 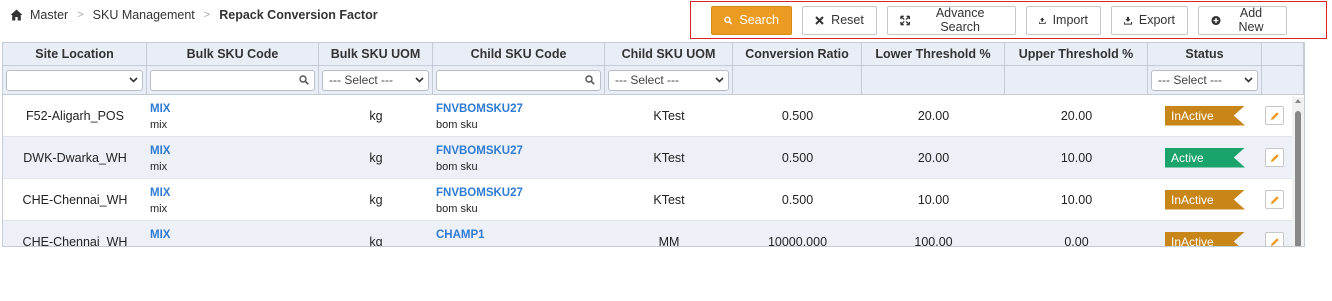 What do you see at coordinates (361, 80) in the screenshot?
I see `bulk-sku-uom-filter-value: --- Select ---` at bounding box center [361, 80].